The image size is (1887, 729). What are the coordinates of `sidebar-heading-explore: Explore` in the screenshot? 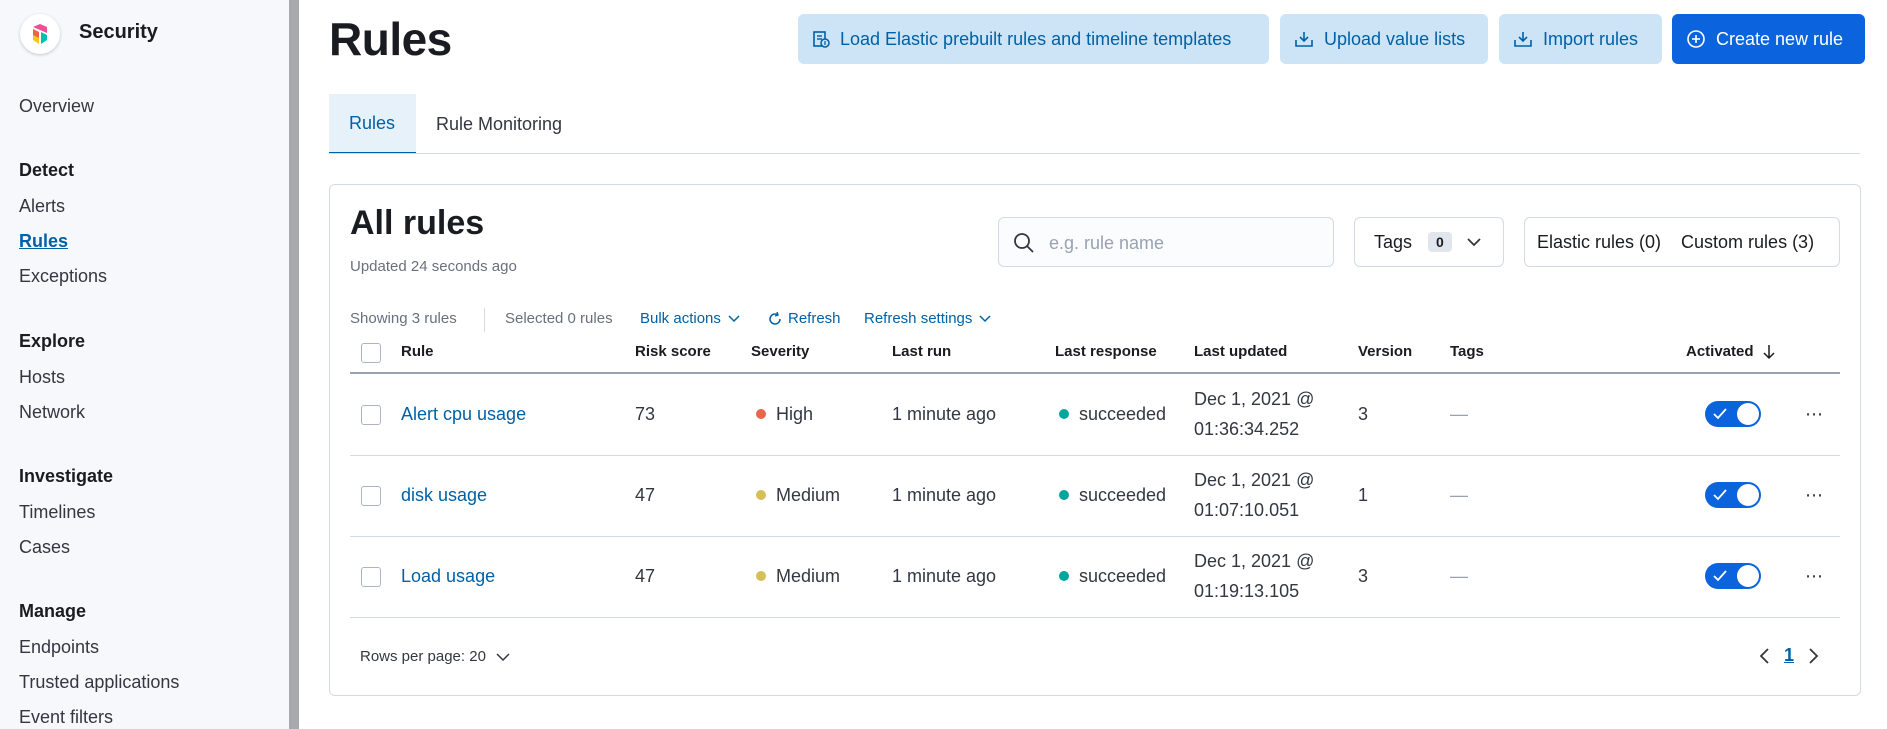 It's located at (52, 341).